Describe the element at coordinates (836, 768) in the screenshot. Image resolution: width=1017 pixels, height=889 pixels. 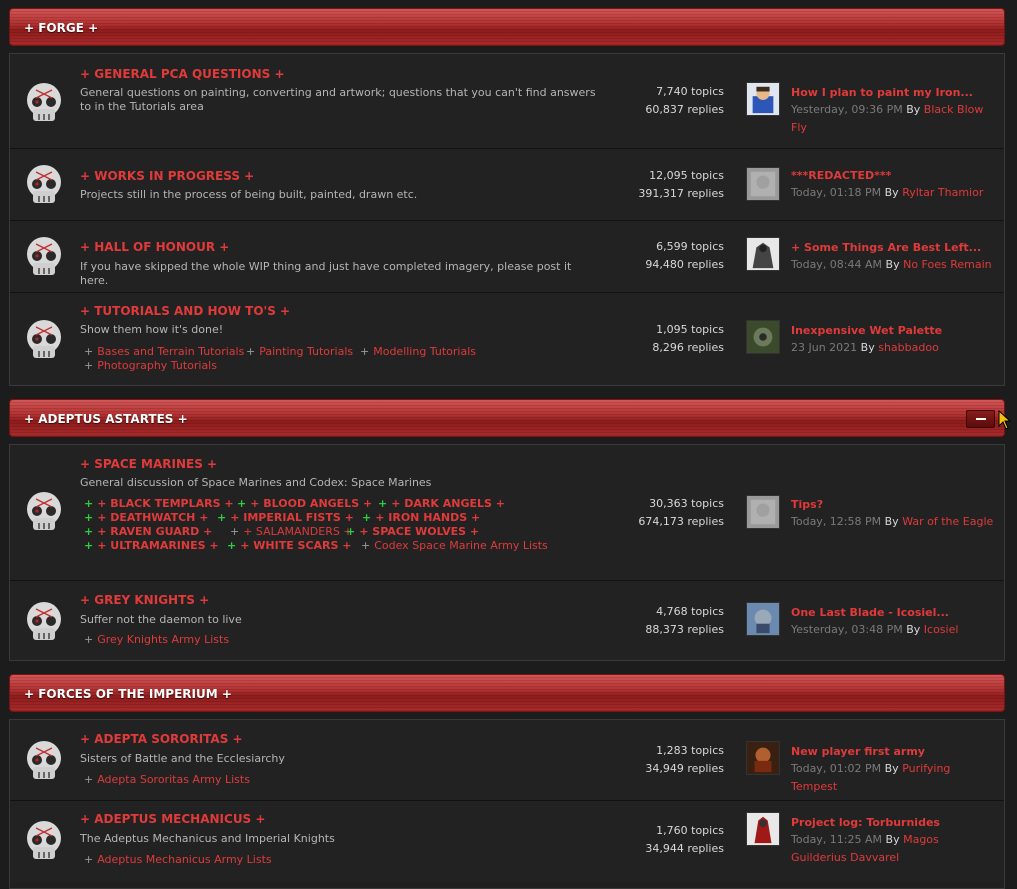
I see `last-post-time: Today, 01:02 PM` at that location.